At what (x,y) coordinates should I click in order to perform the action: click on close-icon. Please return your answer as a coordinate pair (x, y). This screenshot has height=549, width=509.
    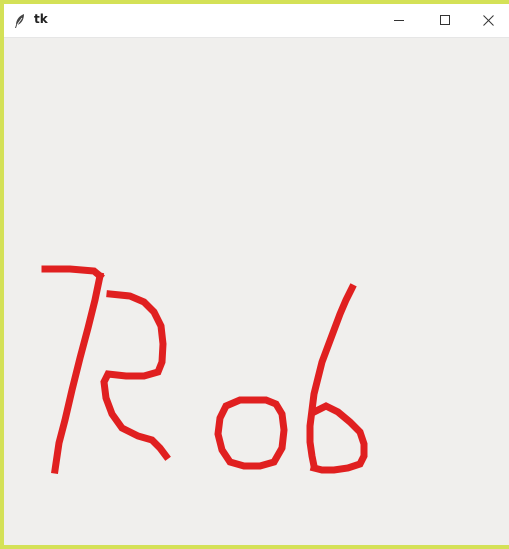
    Looking at the image, I should click on (488, 20).